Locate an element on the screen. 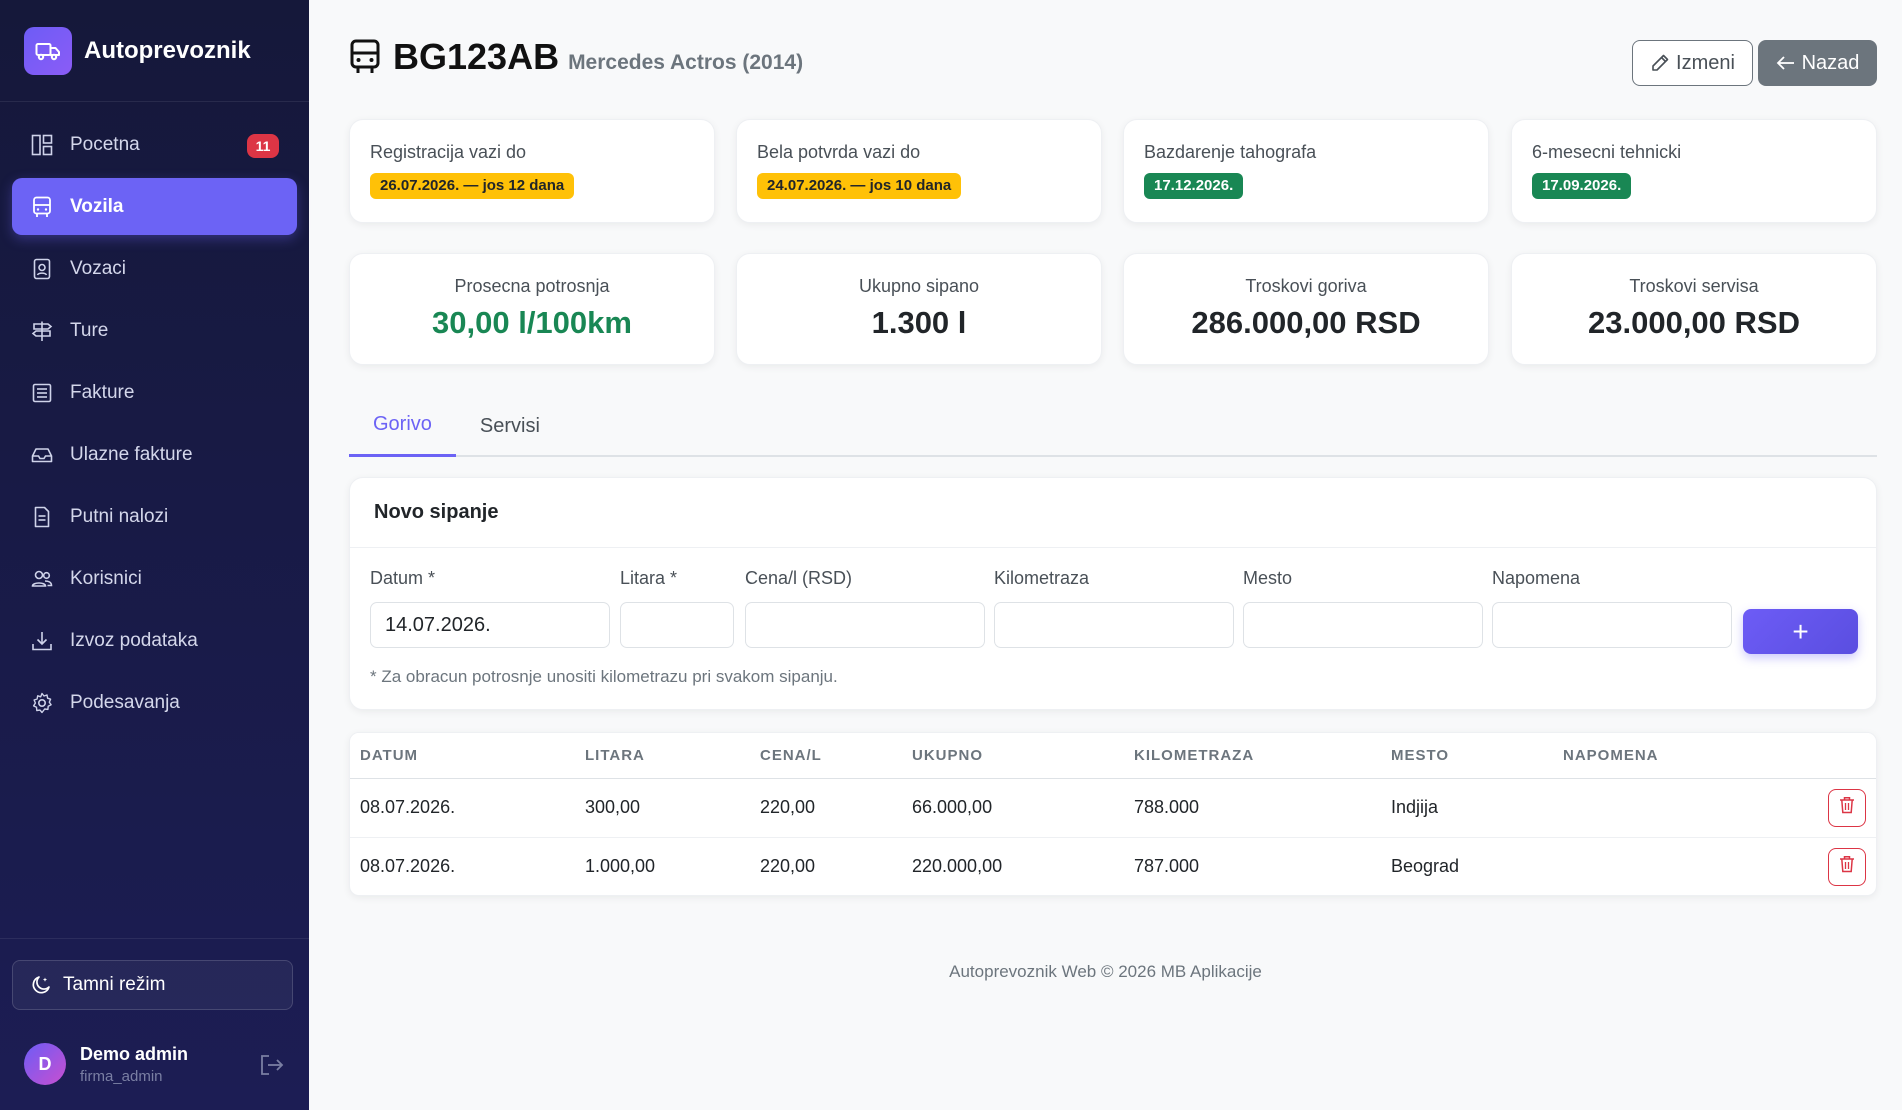 The image size is (1902, 1110). receipt-icon is located at coordinates (42, 393).